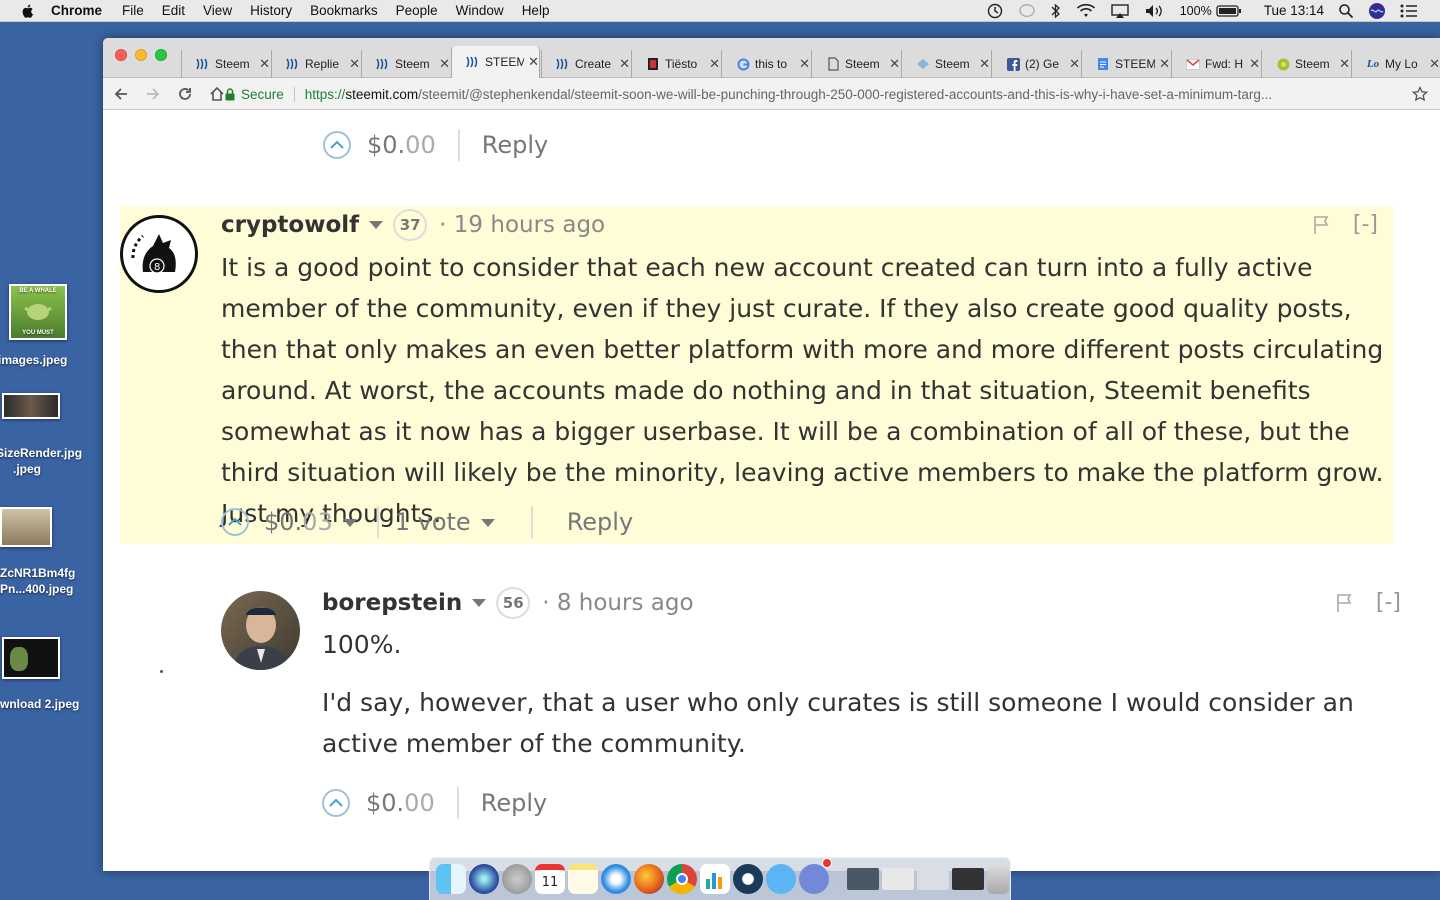 This screenshot has width=1440, height=900. Describe the element at coordinates (159, 254) in the screenshot. I see `avatar: 8` at that location.